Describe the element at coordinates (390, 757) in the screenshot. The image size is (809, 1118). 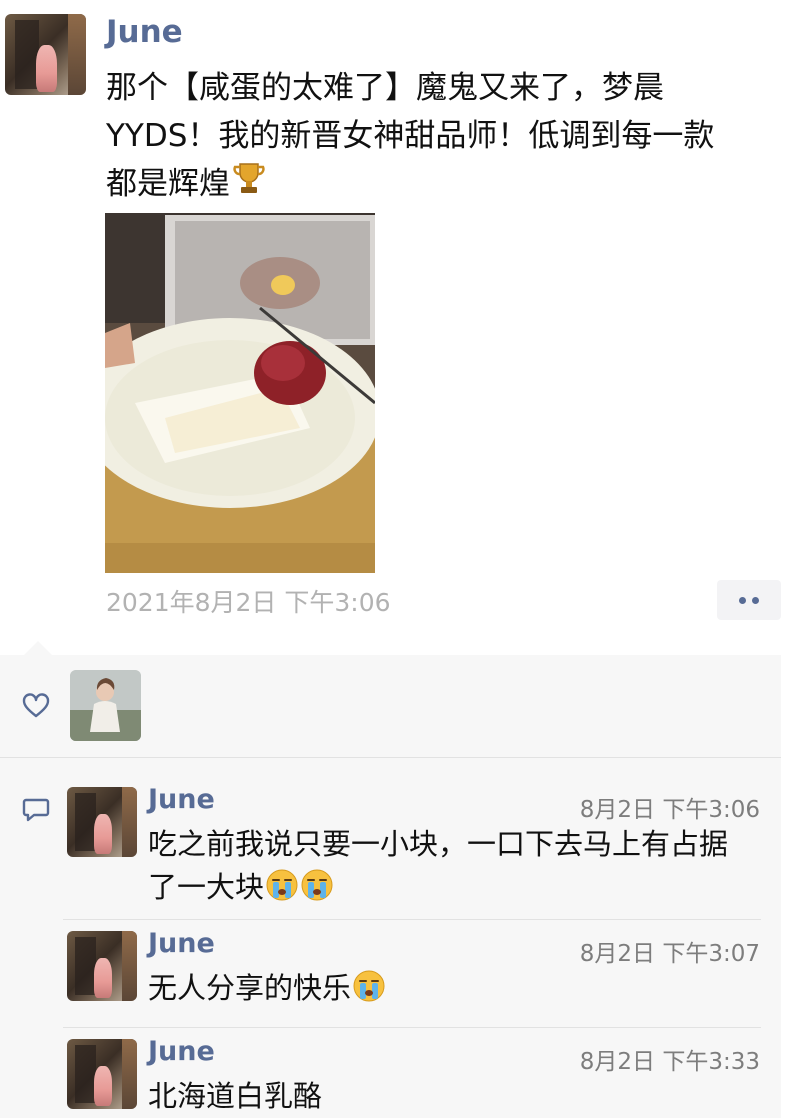
I see `panel-divider` at that location.